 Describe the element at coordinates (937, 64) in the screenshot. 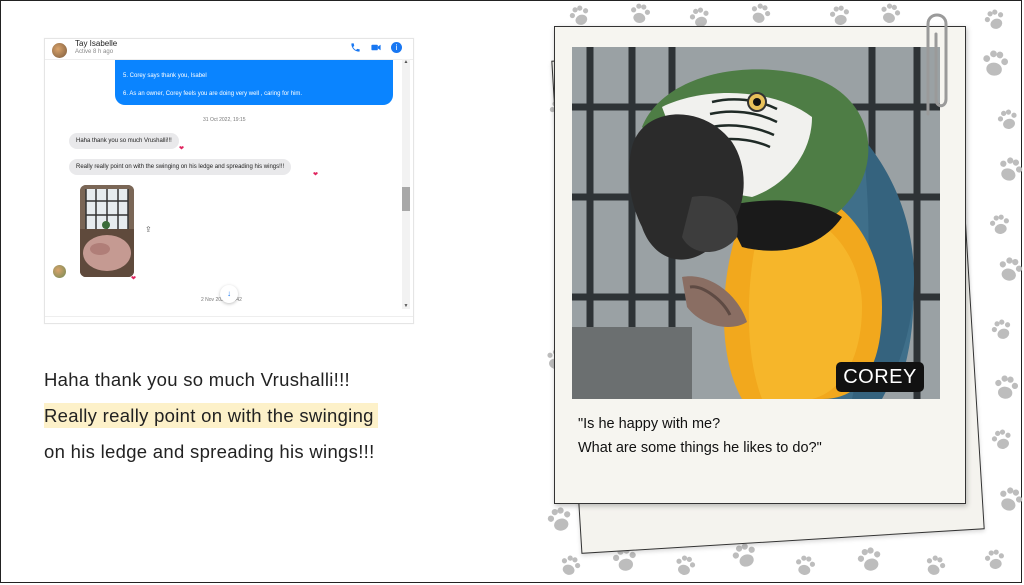

I see `paperclip-icon` at that location.